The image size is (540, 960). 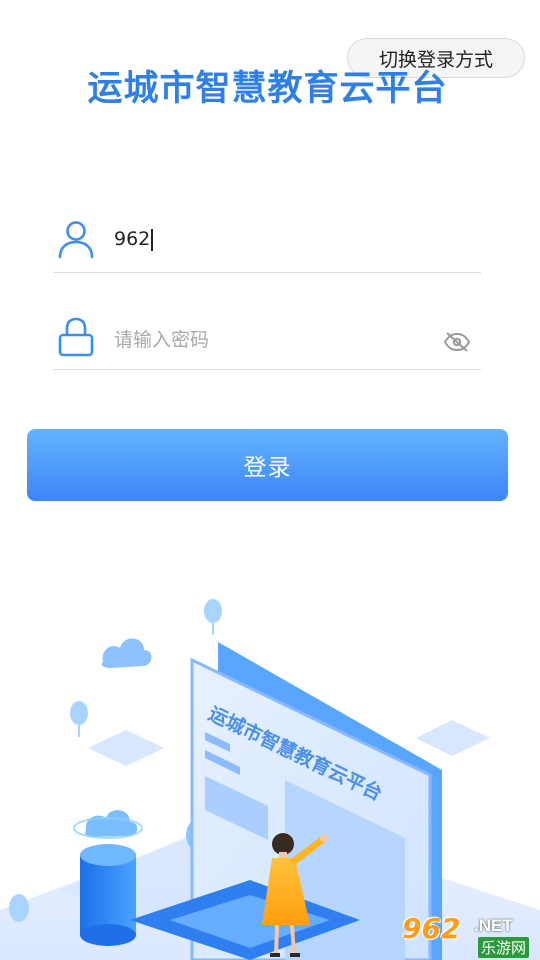 What do you see at coordinates (267, 339) in the screenshot?
I see `password-field: 请输入密码` at bounding box center [267, 339].